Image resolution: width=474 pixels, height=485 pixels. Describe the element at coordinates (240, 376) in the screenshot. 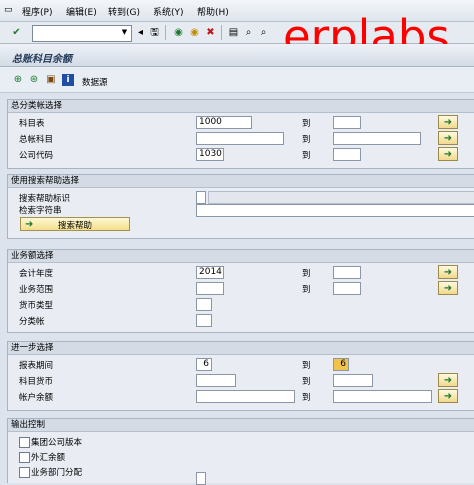

I see `group-further-selection: 进一步选择 报表期间 6 到 6 科目货币 到 ➜ 帐户余额 到 ➜` at that location.